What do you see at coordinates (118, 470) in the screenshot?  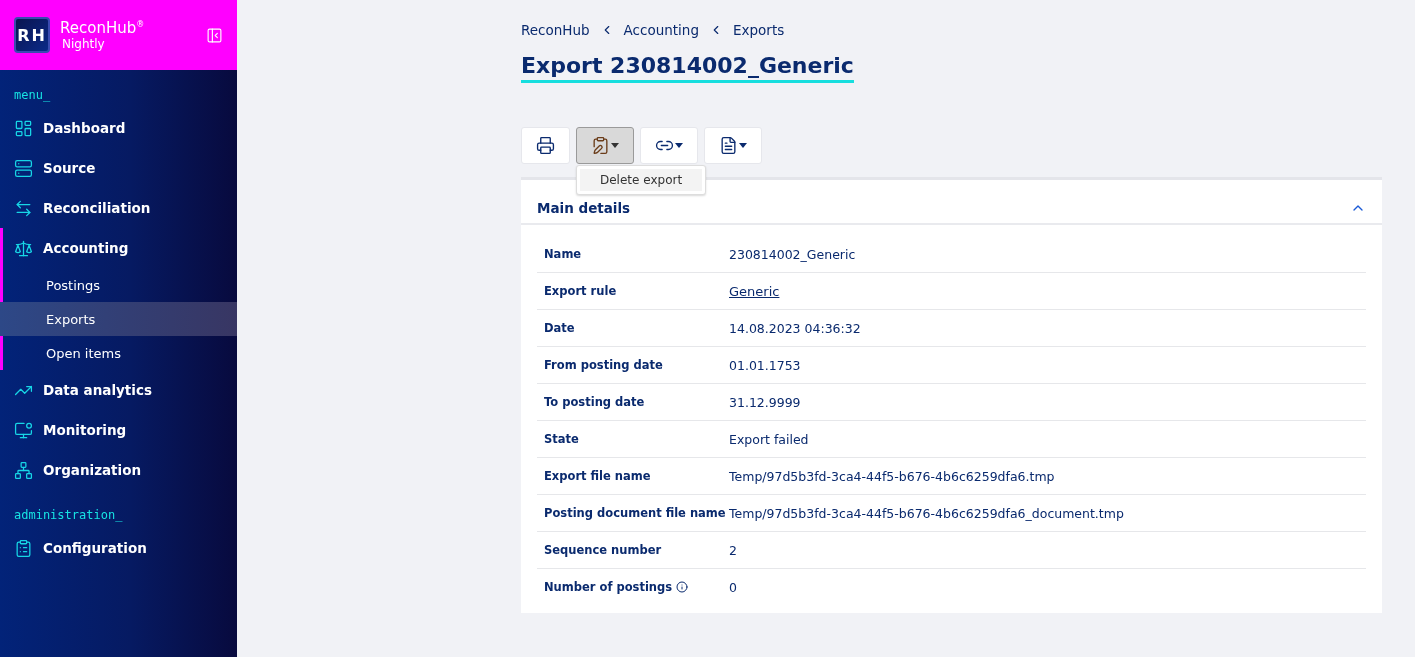 I see `sidebar-item: Organization` at bounding box center [118, 470].